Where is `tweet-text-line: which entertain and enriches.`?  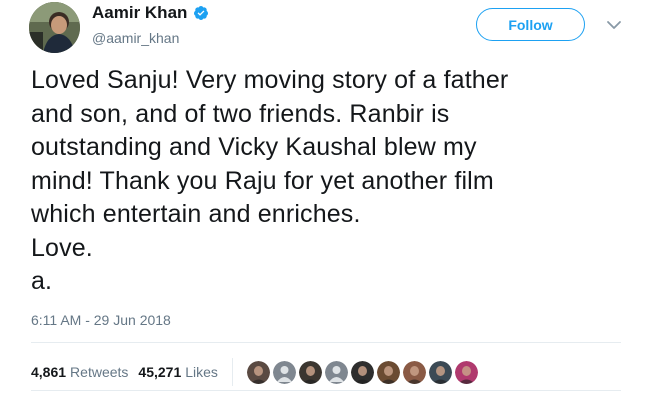
tweet-text-line: which entertain and enriches. is located at coordinates (196, 214).